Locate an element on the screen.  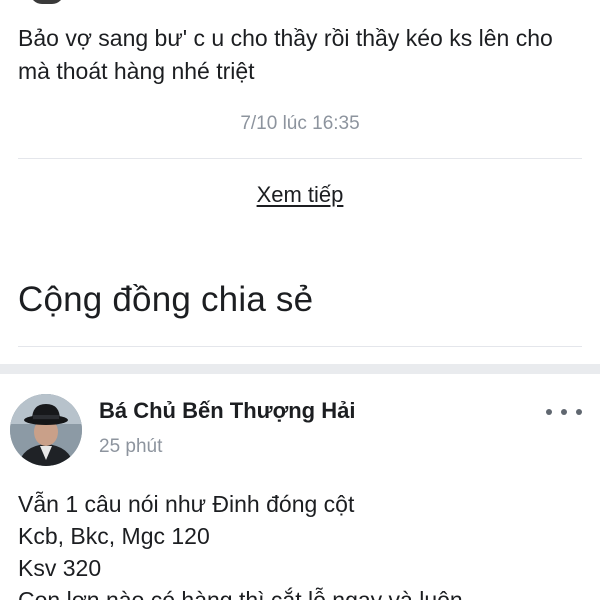
see-more-link: Xem tiếp is located at coordinates (300, 194).